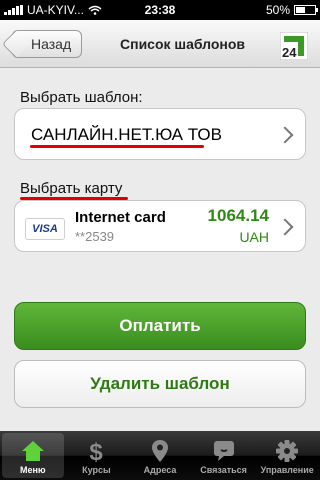  I want to click on tab-addresses: Адреса, so click(160, 455).